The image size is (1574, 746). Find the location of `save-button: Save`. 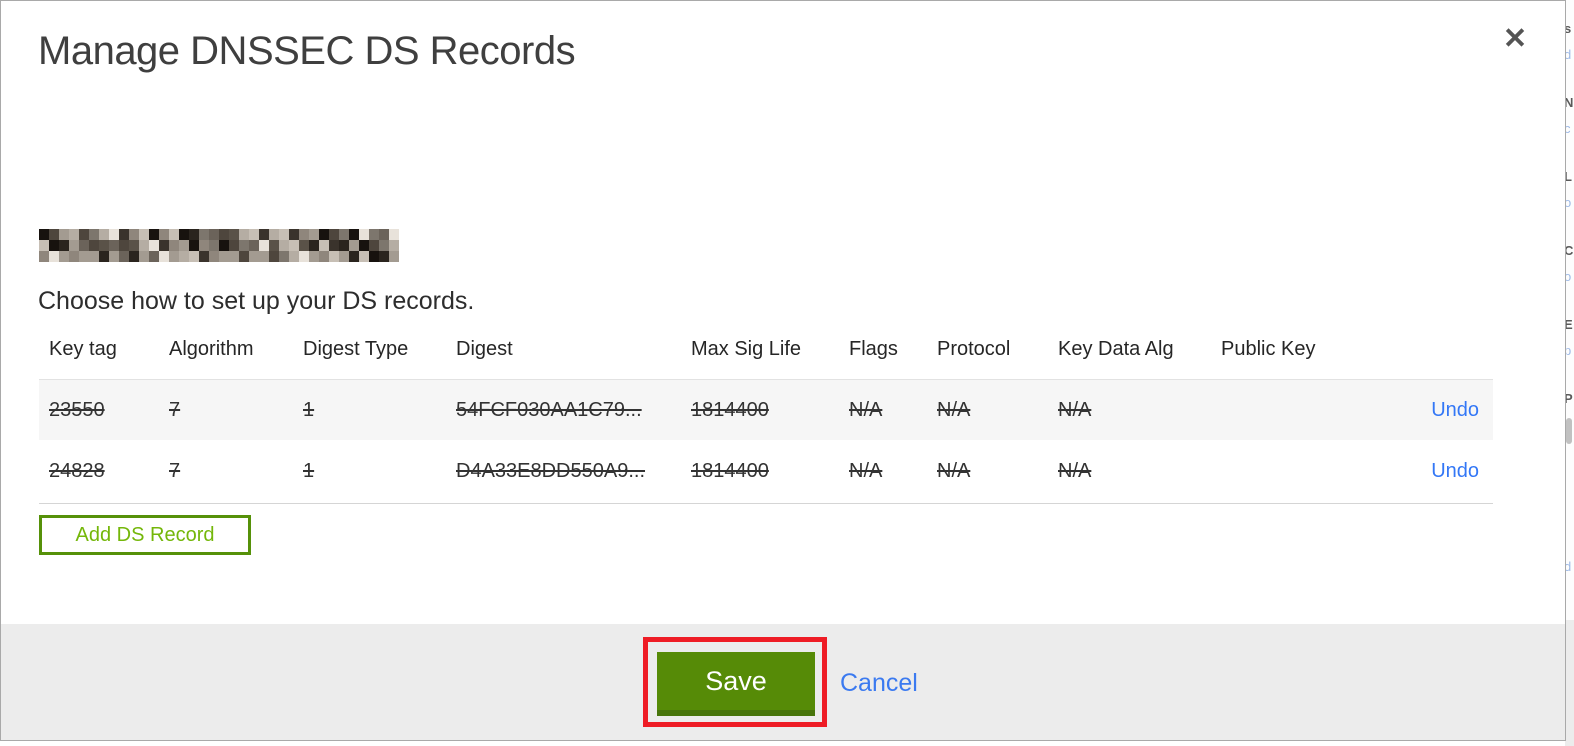

save-button: Save is located at coordinates (736, 684).